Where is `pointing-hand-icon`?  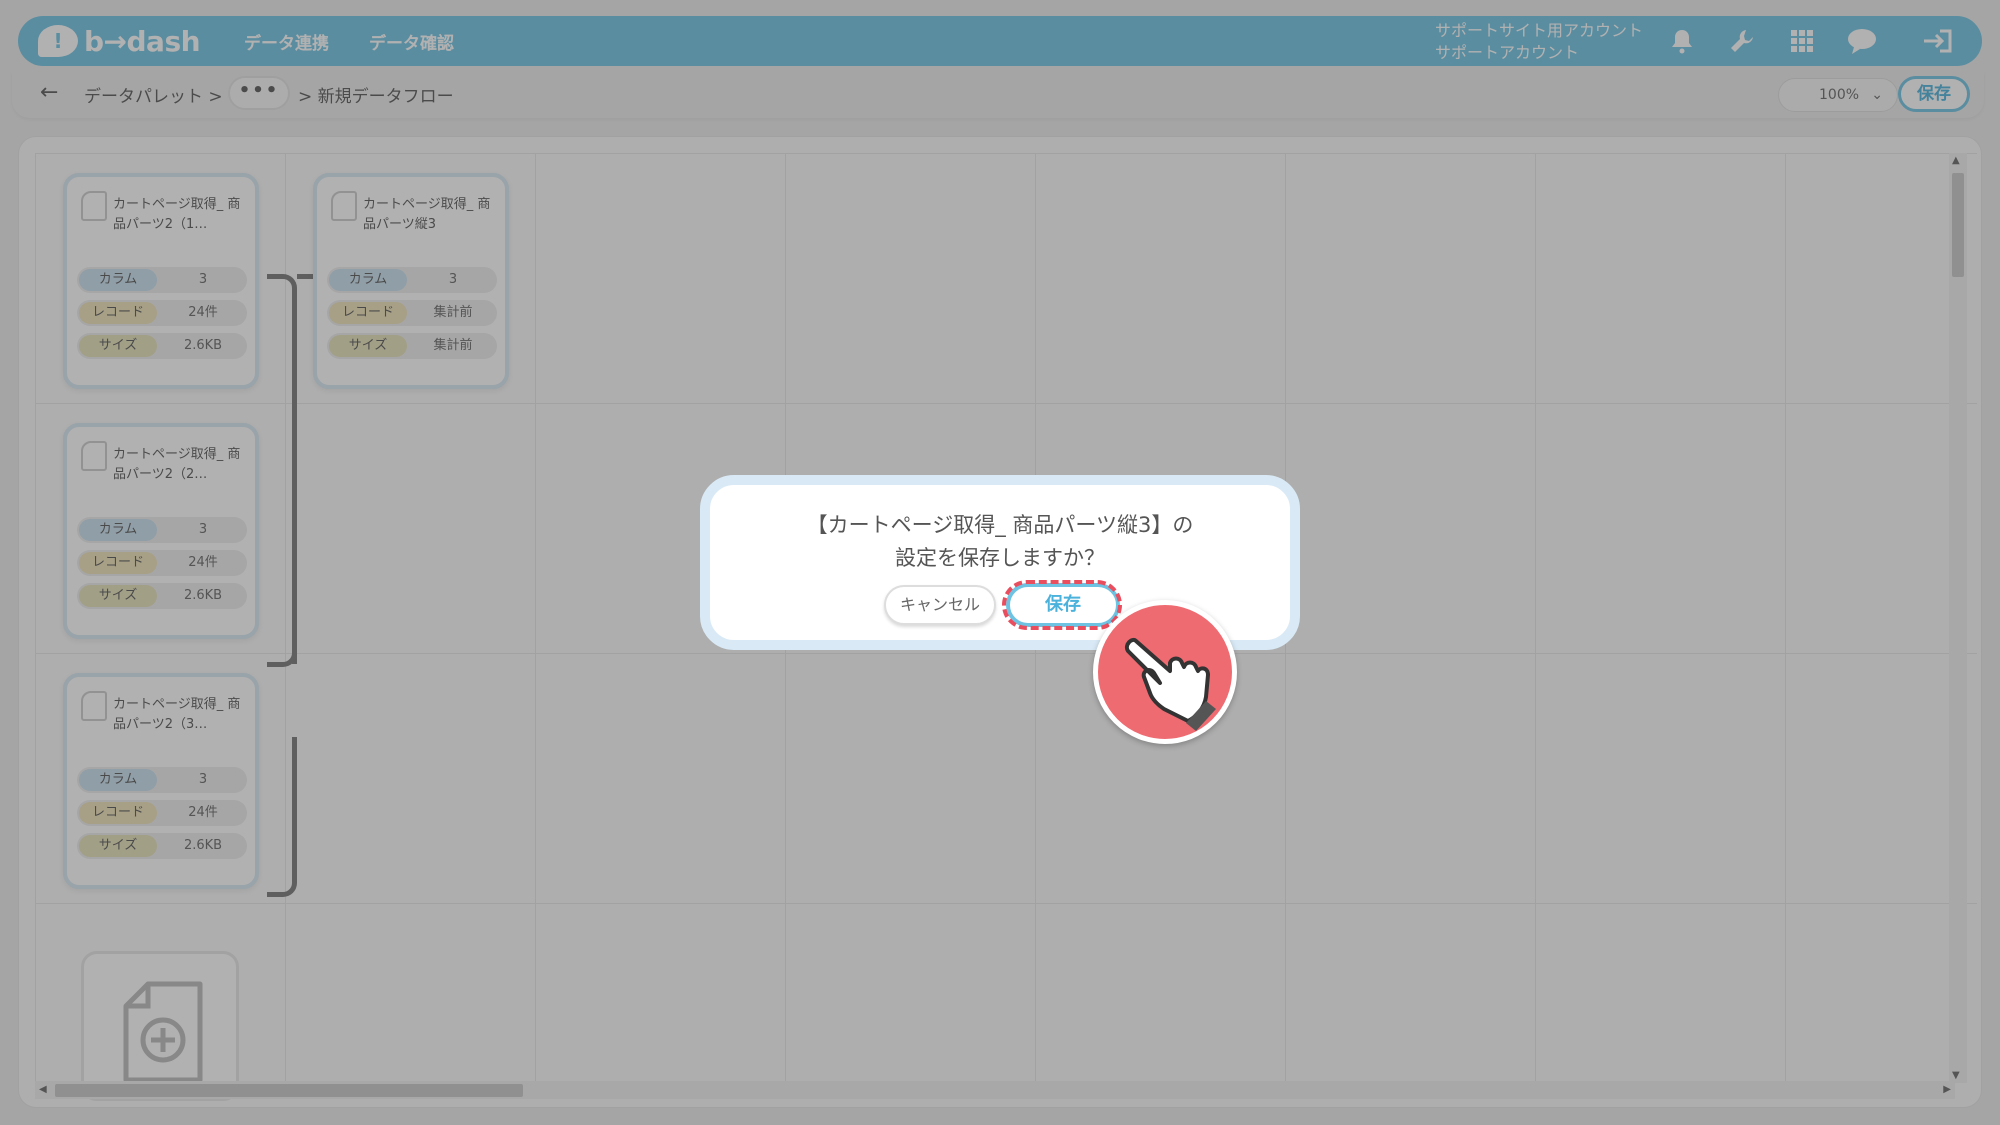 pointing-hand-icon is located at coordinates (1165, 672).